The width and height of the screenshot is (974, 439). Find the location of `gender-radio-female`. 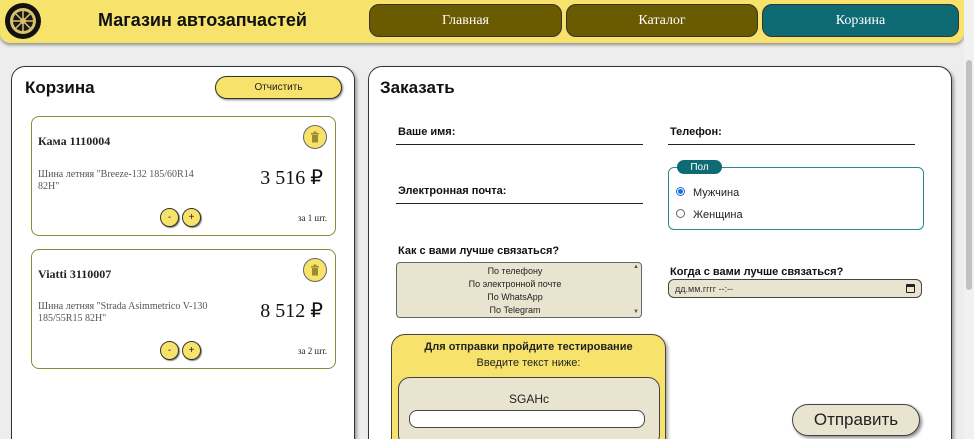

gender-radio-female is located at coordinates (680, 213).